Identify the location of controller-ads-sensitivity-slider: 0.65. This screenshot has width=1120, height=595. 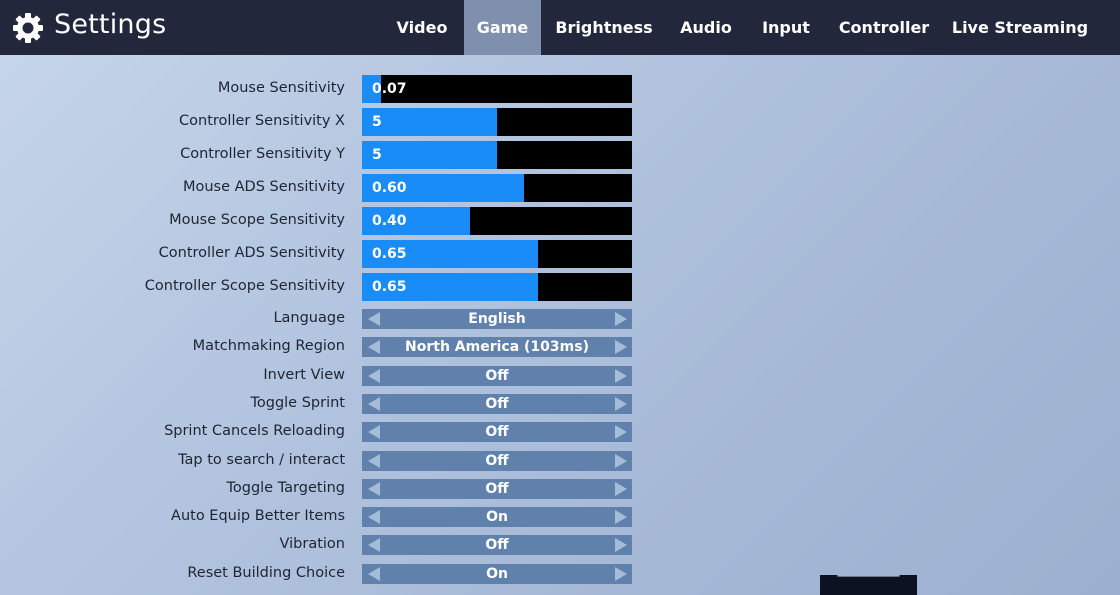
(497, 254).